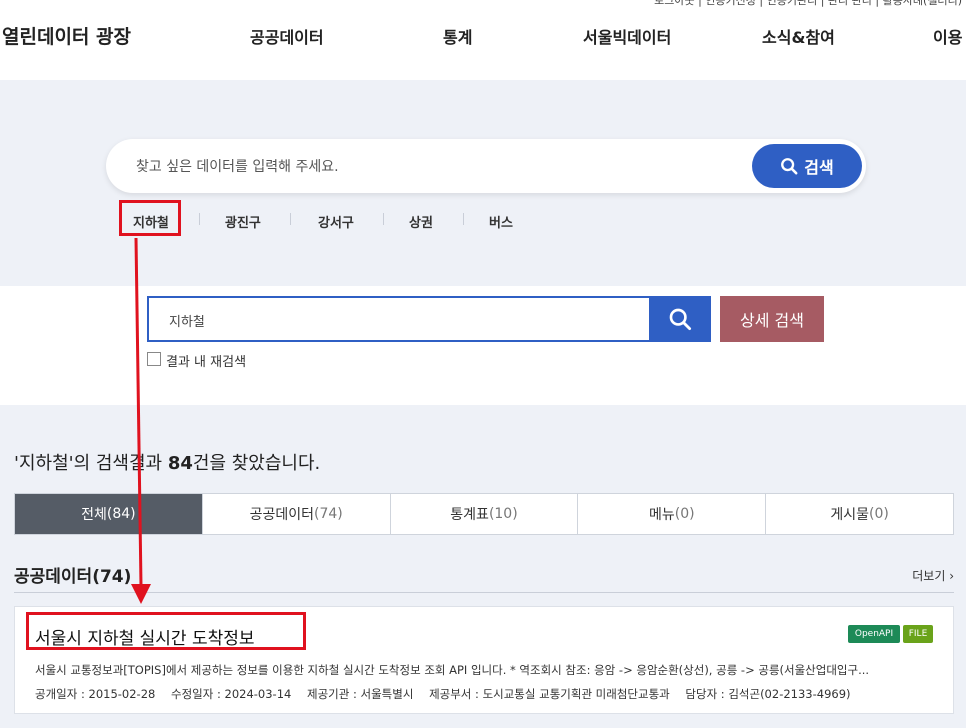 The height and width of the screenshot is (728, 966). I want to click on meta-department: 제공부서 : 도시교통실 교통기획관 미래첨단교통과, so click(549, 694).